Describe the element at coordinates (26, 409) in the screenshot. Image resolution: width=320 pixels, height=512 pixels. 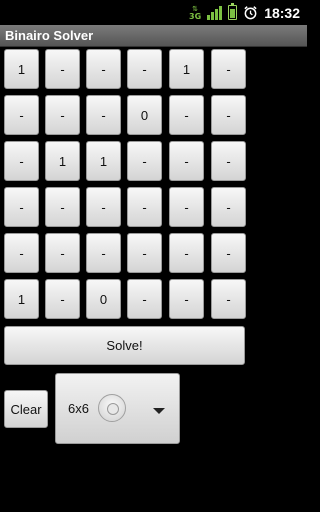
I see `clear-button: Clear` at that location.